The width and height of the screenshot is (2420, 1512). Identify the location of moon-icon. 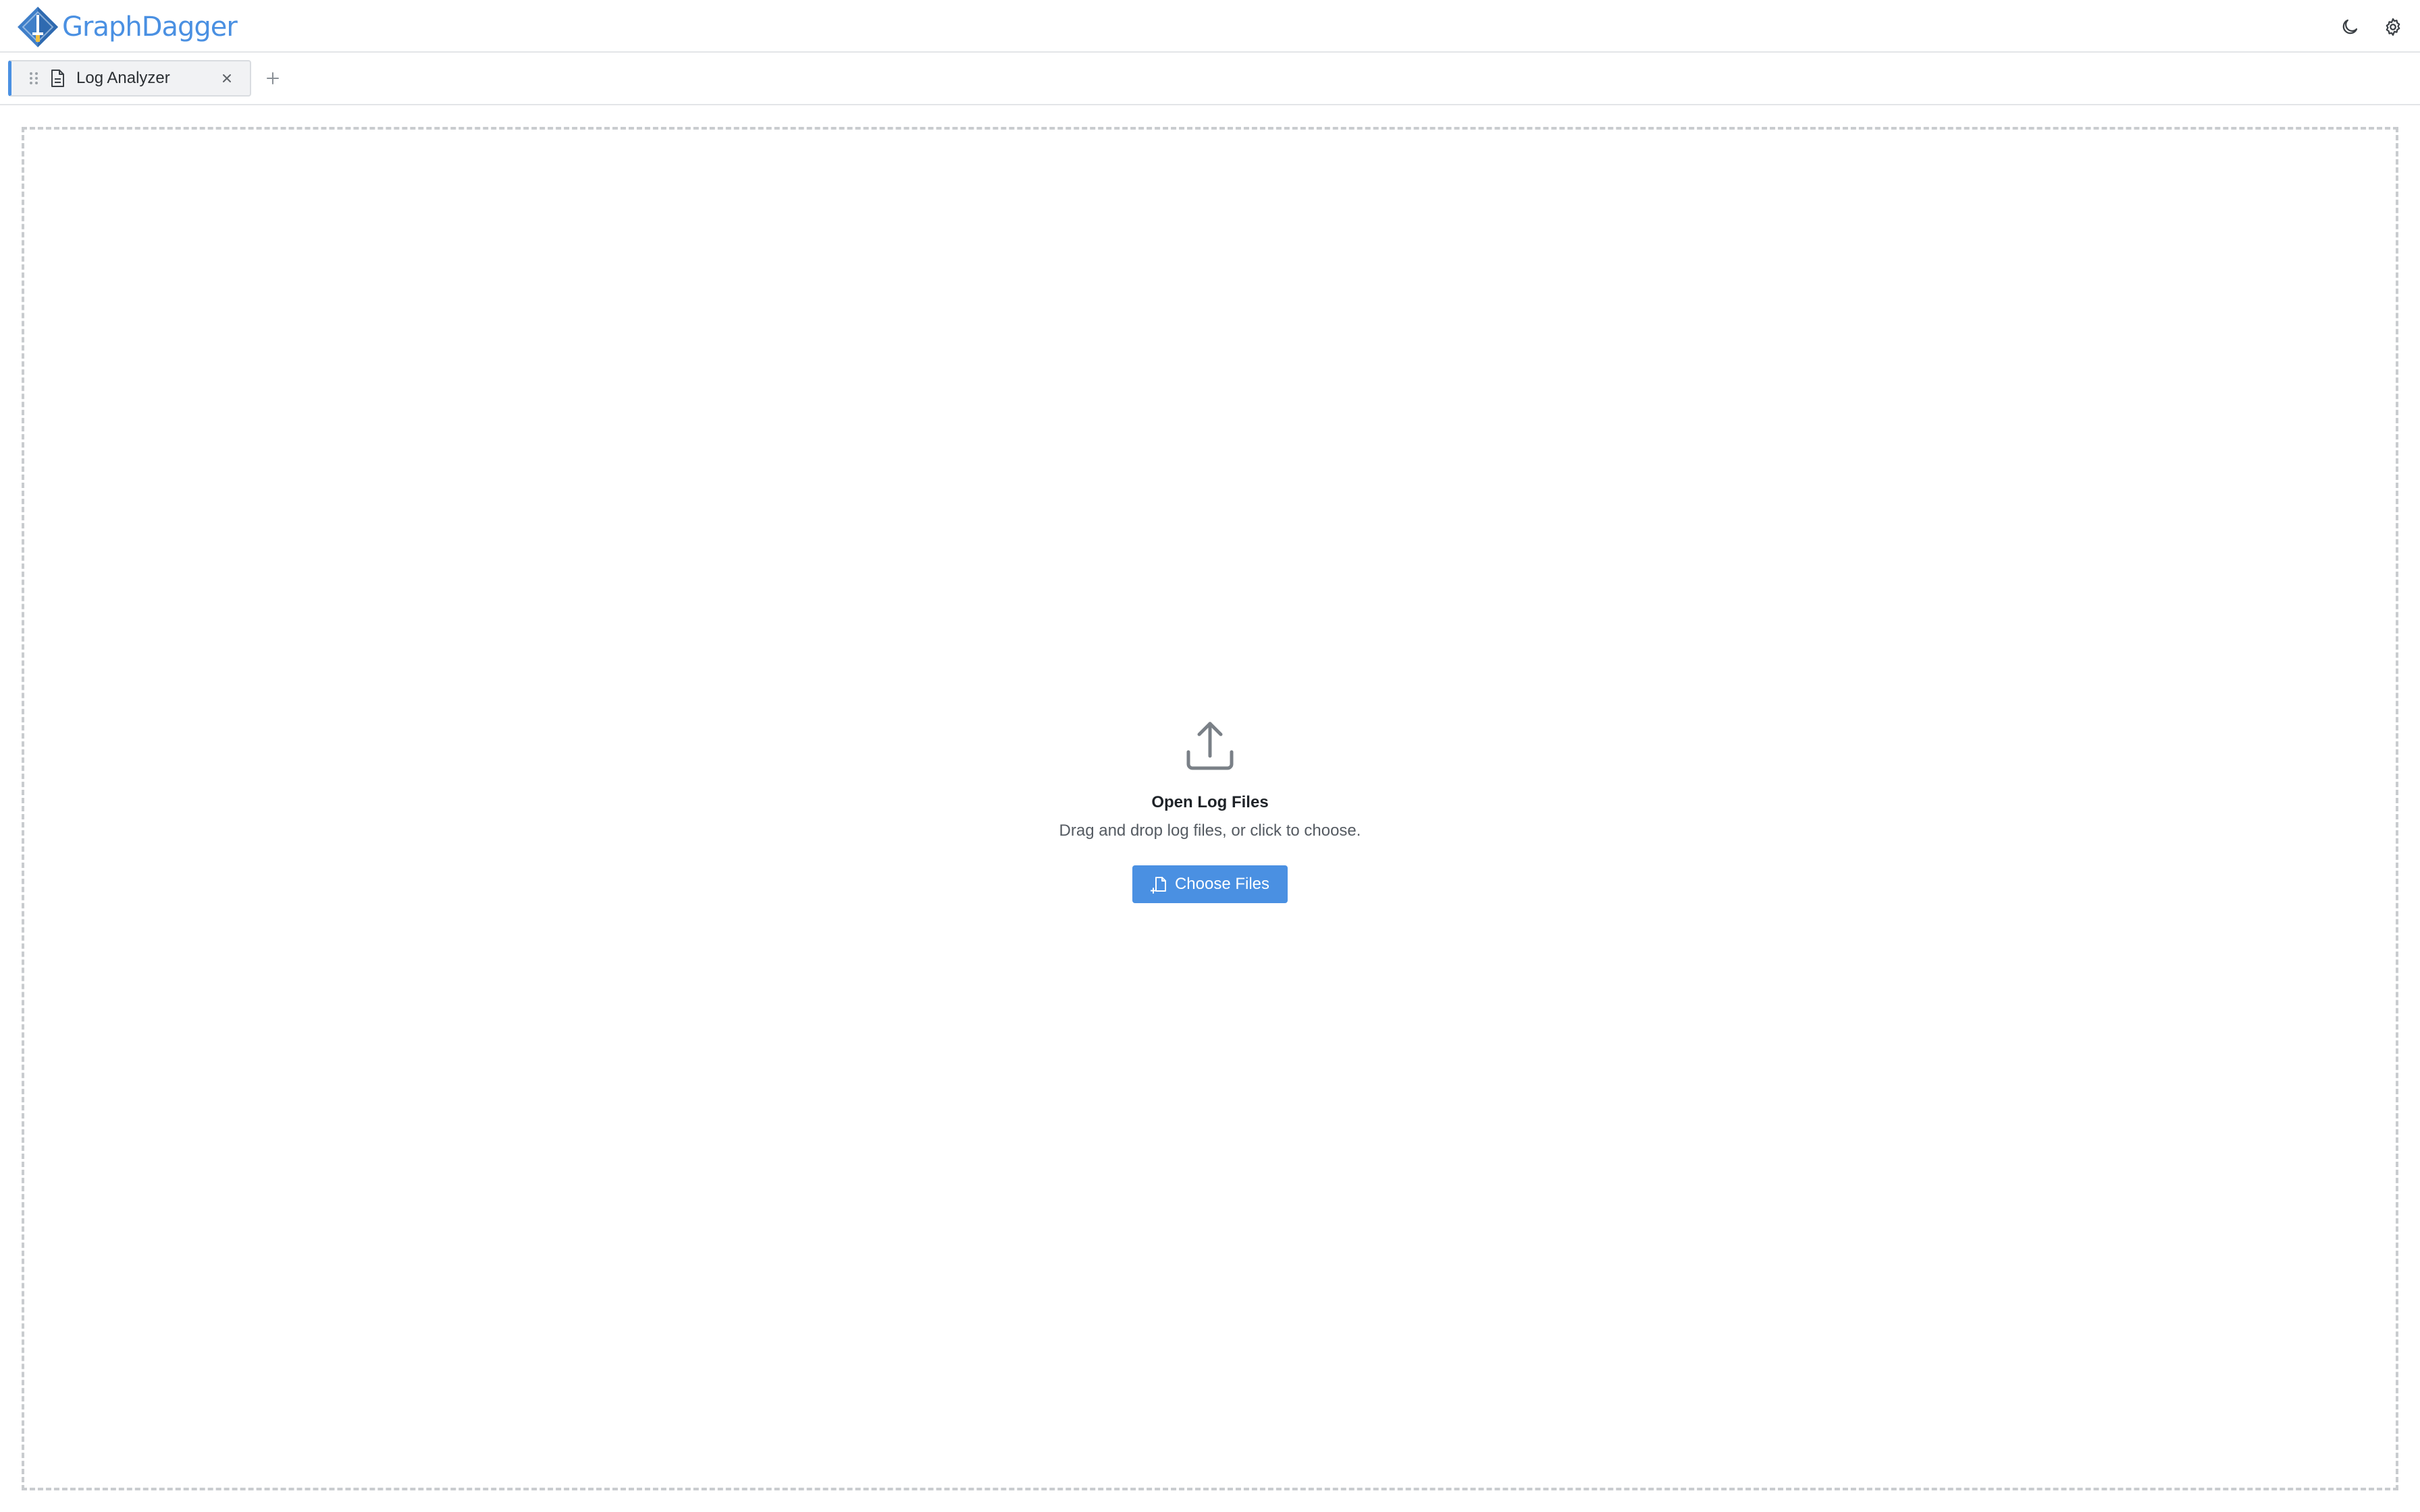
(2350, 27).